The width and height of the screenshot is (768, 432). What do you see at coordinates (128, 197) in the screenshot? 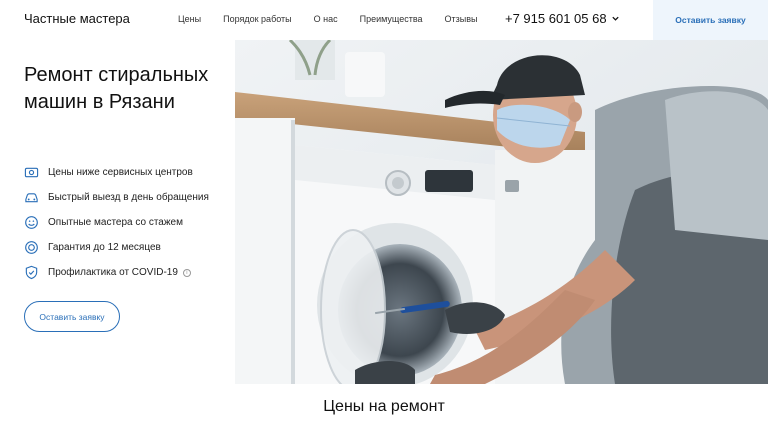
I see `feature-text: Быстрый выезд в день обращения` at bounding box center [128, 197].